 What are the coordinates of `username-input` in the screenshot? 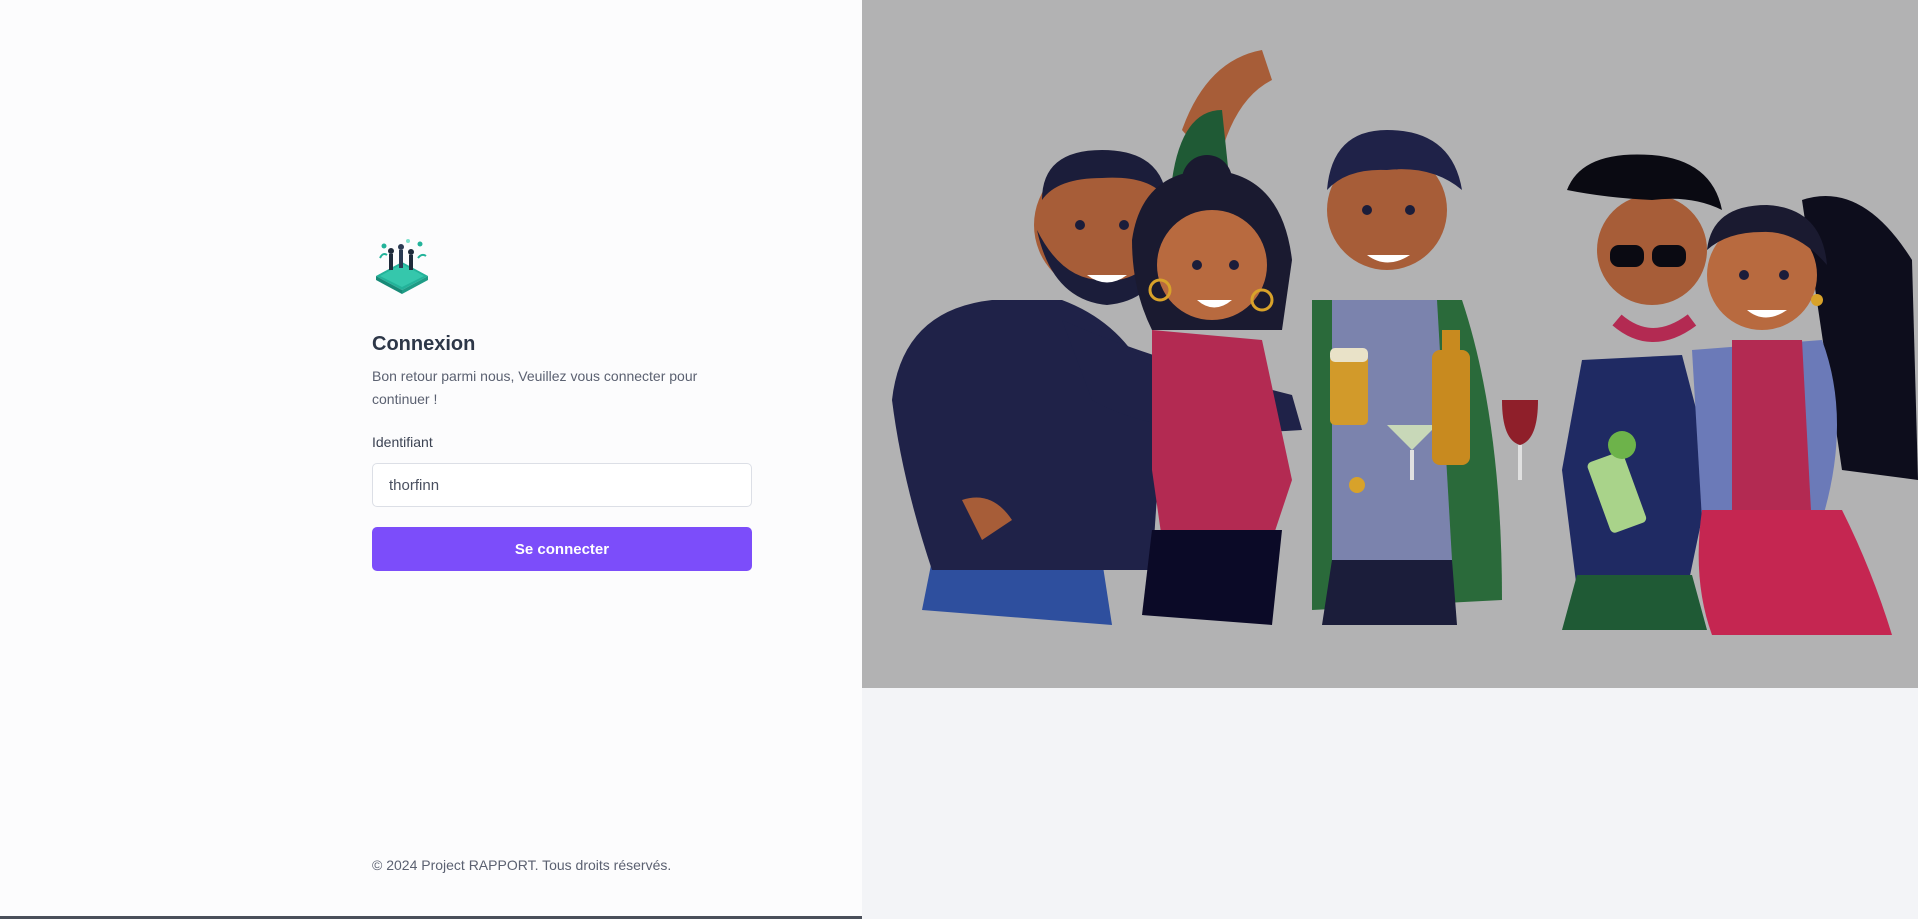 It's located at (562, 485).